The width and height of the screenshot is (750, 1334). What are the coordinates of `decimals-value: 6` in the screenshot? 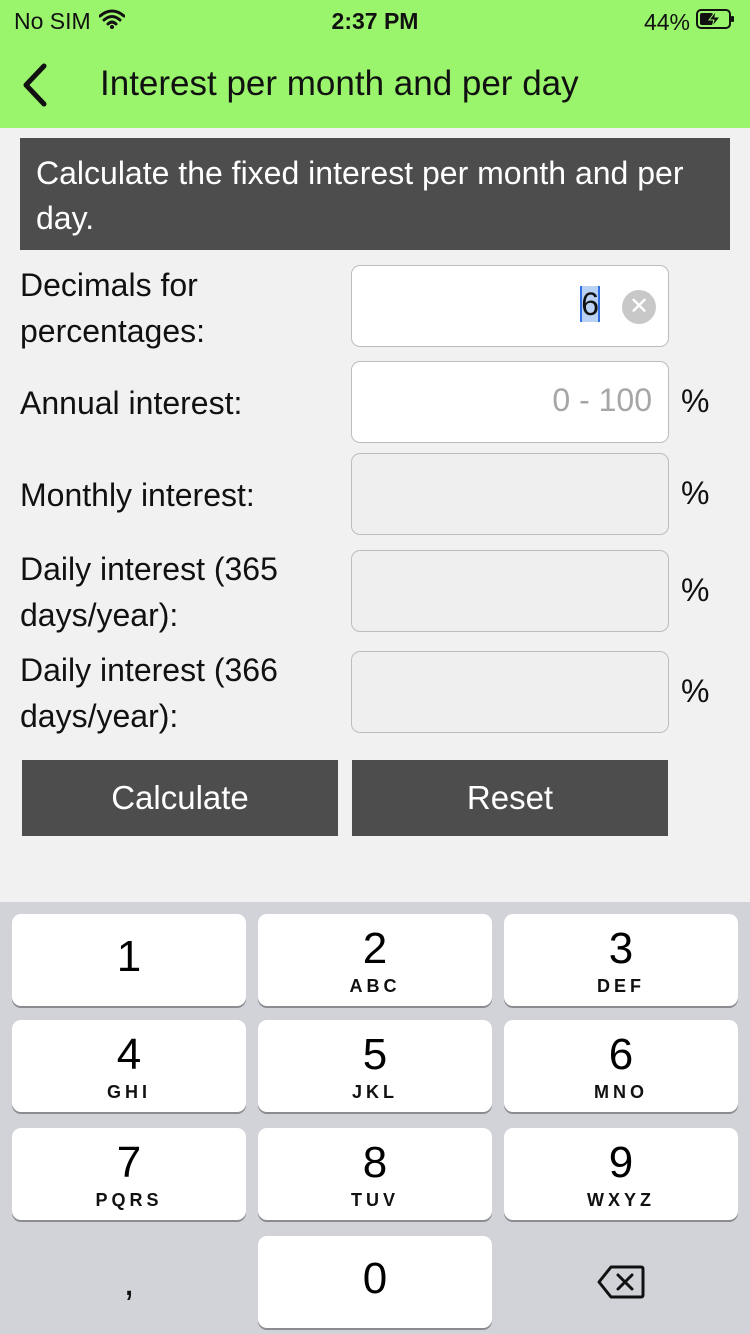 It's located at (590, 304).